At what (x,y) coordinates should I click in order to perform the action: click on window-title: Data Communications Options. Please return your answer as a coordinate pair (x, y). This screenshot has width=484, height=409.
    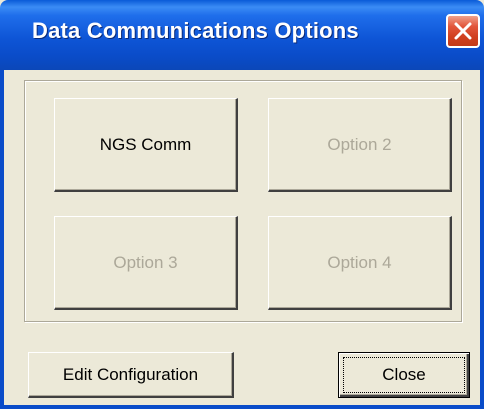
    Looking at the image, I should click on (195, 30).